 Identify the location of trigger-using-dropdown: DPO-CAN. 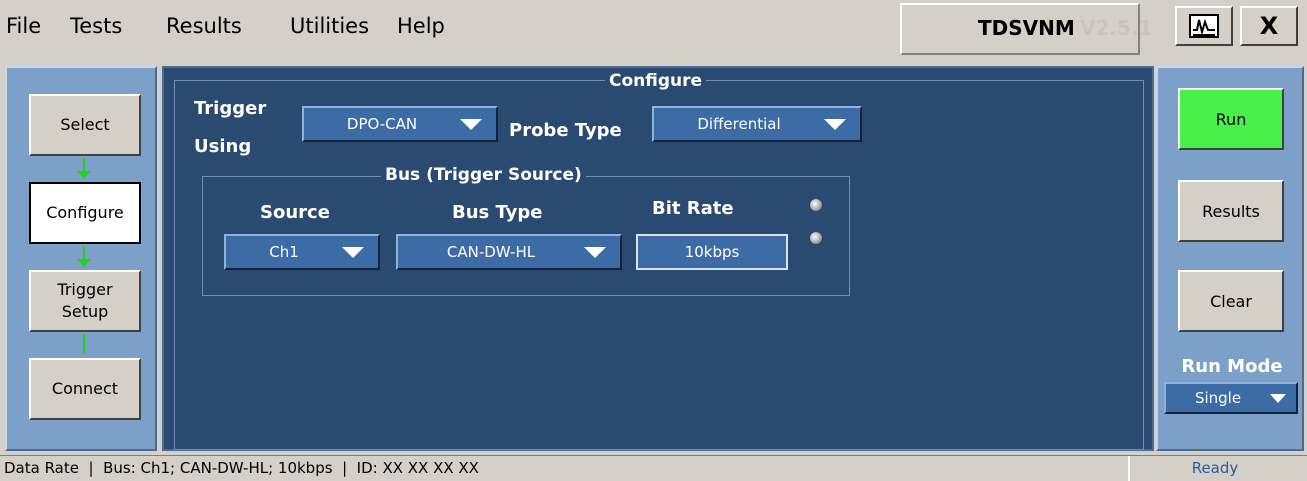
(400, 124).